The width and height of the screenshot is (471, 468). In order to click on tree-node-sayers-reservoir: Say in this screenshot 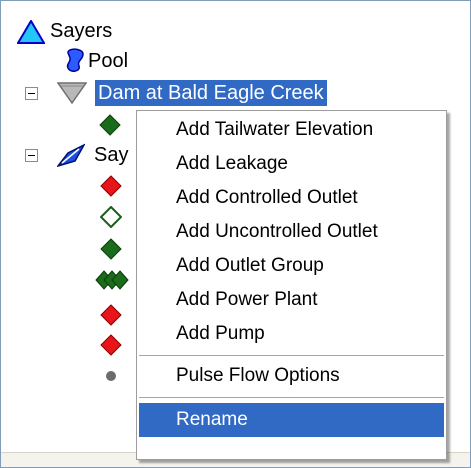, I will do `click(78, 155)`.